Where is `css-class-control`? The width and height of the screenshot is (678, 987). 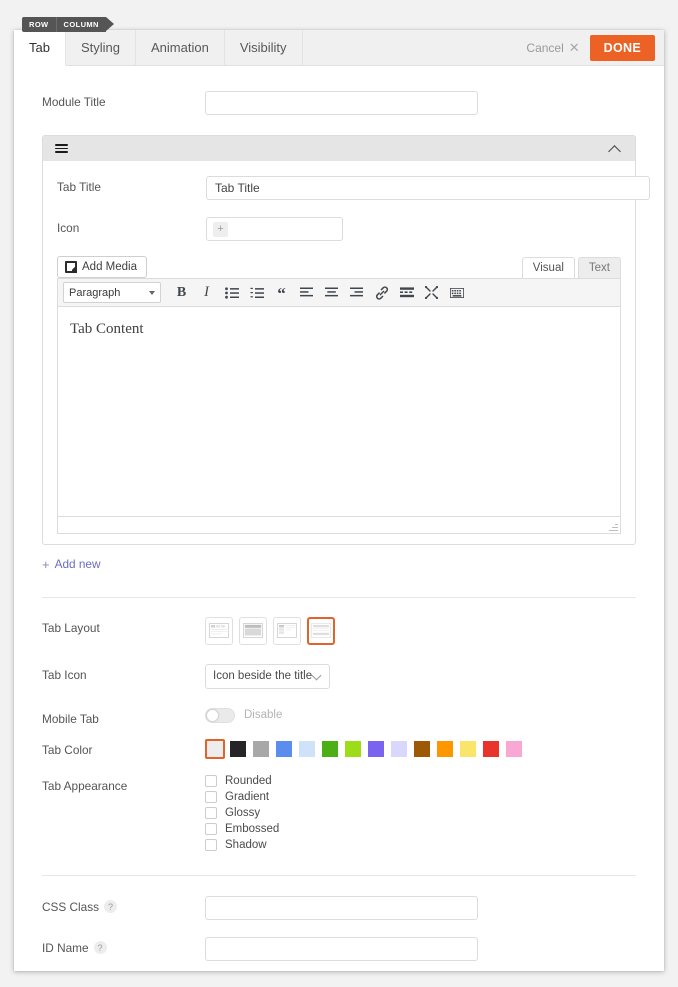
css-class-control is located at coordinates (420, 907).